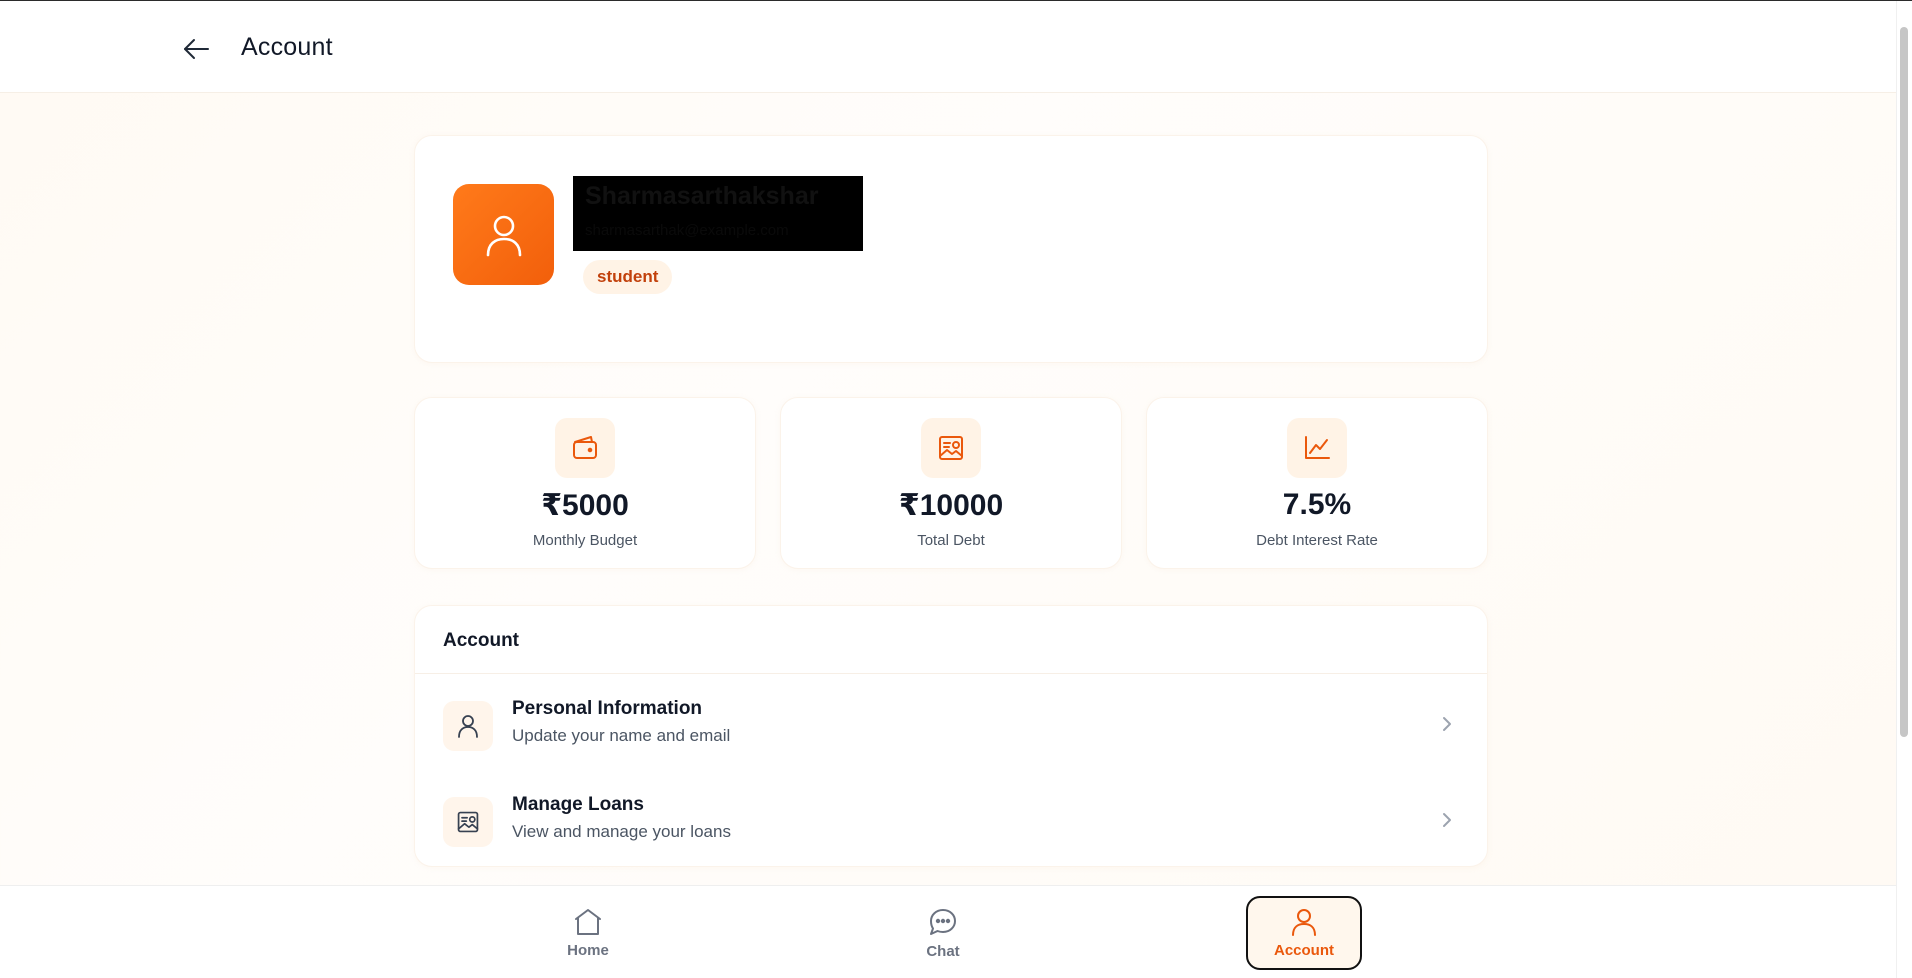 The height and width of the screenshot is (978, 1912). Describe the element at coordinates (481, 640) in the screenshot. I see `section-title: Account` at that location.